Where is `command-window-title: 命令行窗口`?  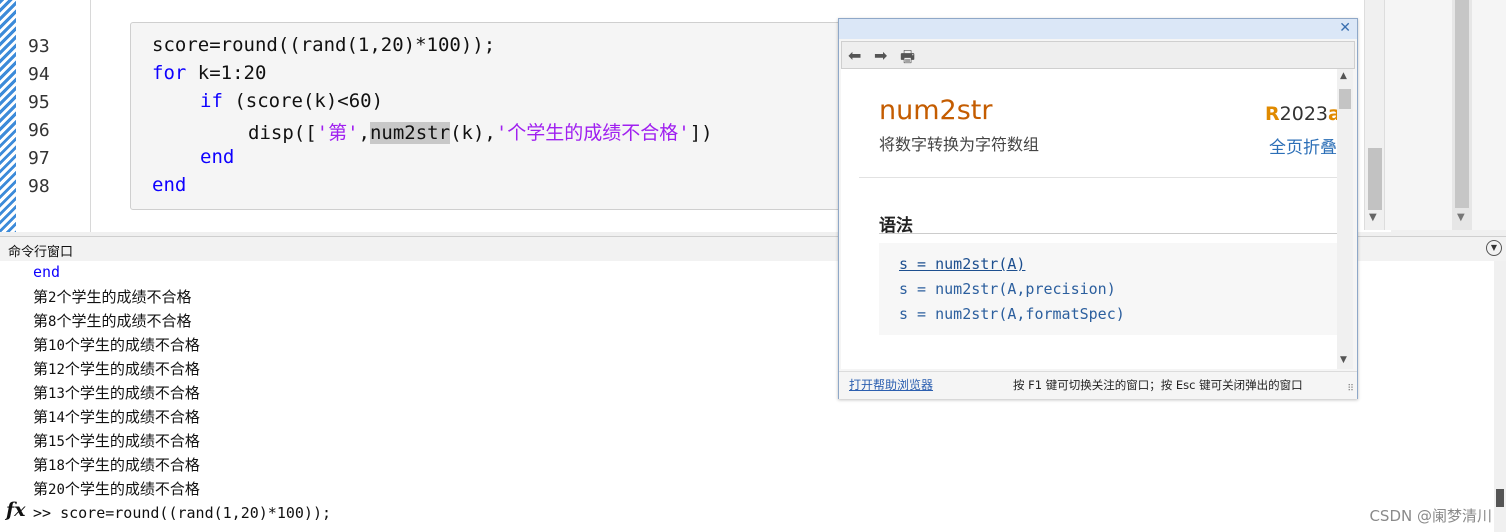 command-window-title: 命令行窗口 is located at coordinates (41, 252).